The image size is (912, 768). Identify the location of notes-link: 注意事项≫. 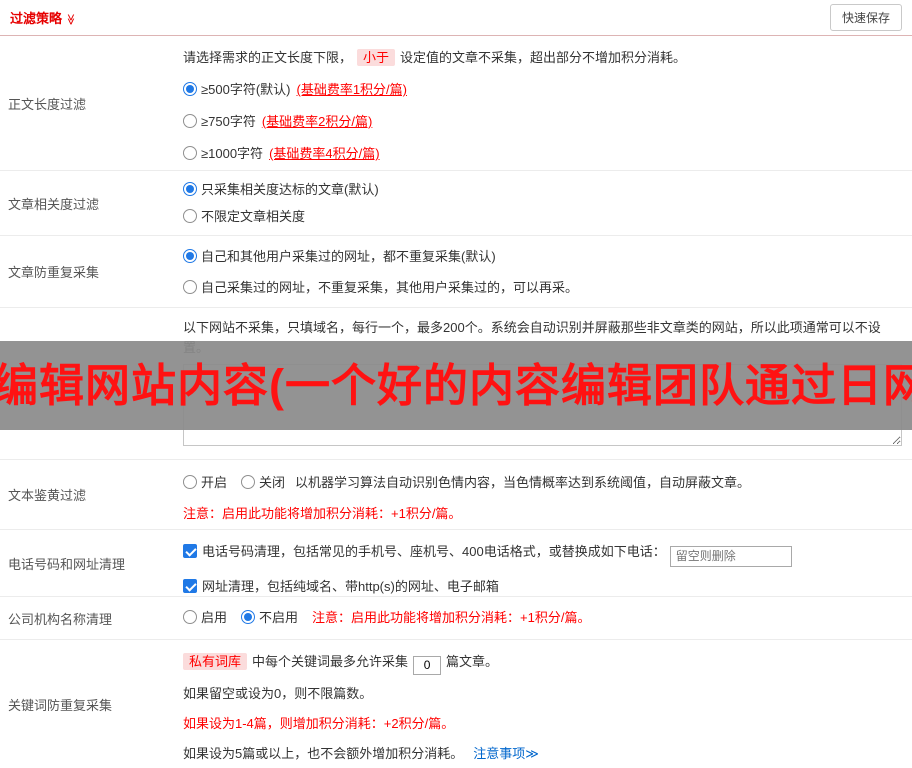
(506, 753).